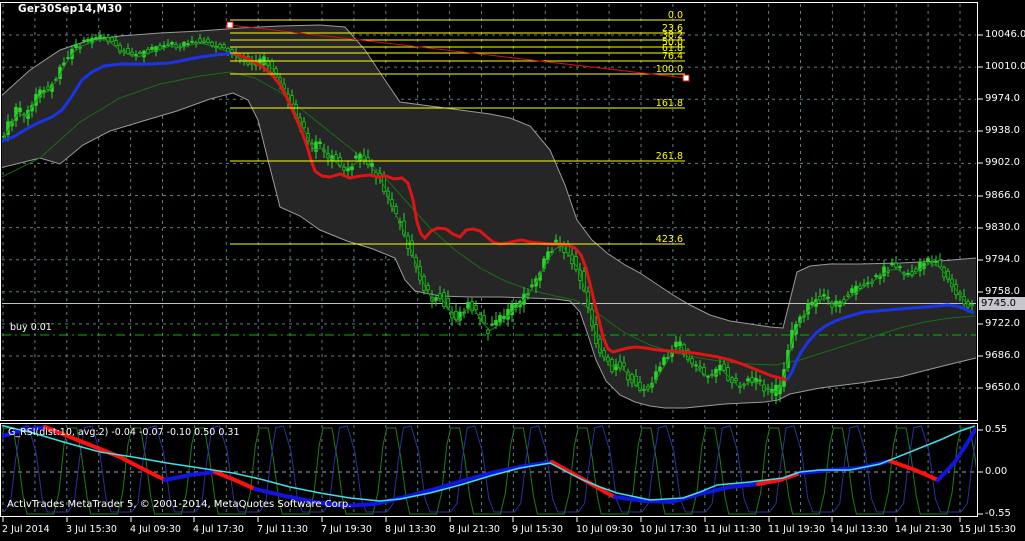 This screenshot has width=1025, height=541. Describe the element at coordinates (1005, 34) in the screenshot. I see `price-tick-label: 10046.0` at that location.